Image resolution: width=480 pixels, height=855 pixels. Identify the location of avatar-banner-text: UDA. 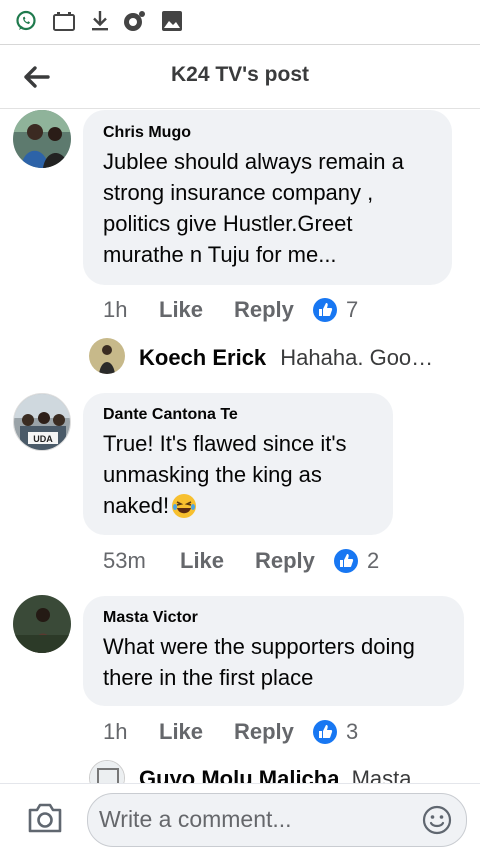
(43, 439).